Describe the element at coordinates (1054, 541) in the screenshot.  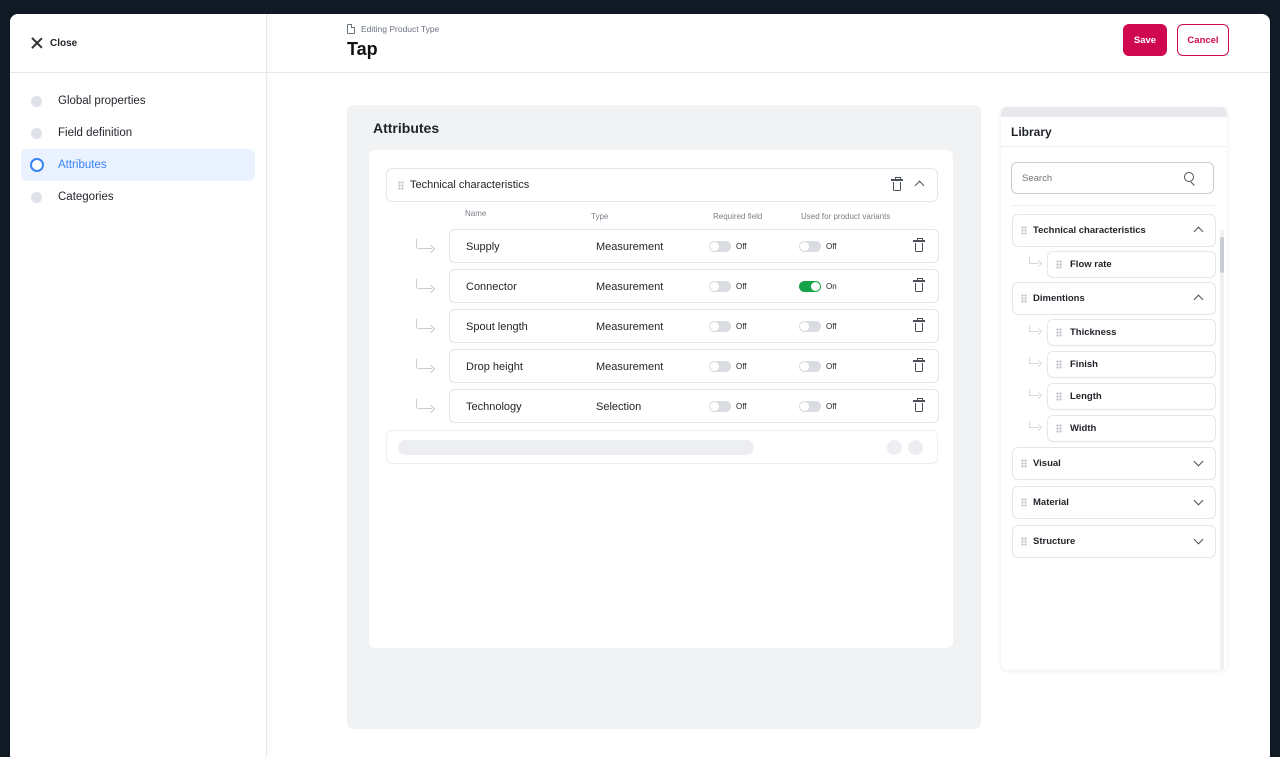
I see `library-group-label: Structure` at that location.